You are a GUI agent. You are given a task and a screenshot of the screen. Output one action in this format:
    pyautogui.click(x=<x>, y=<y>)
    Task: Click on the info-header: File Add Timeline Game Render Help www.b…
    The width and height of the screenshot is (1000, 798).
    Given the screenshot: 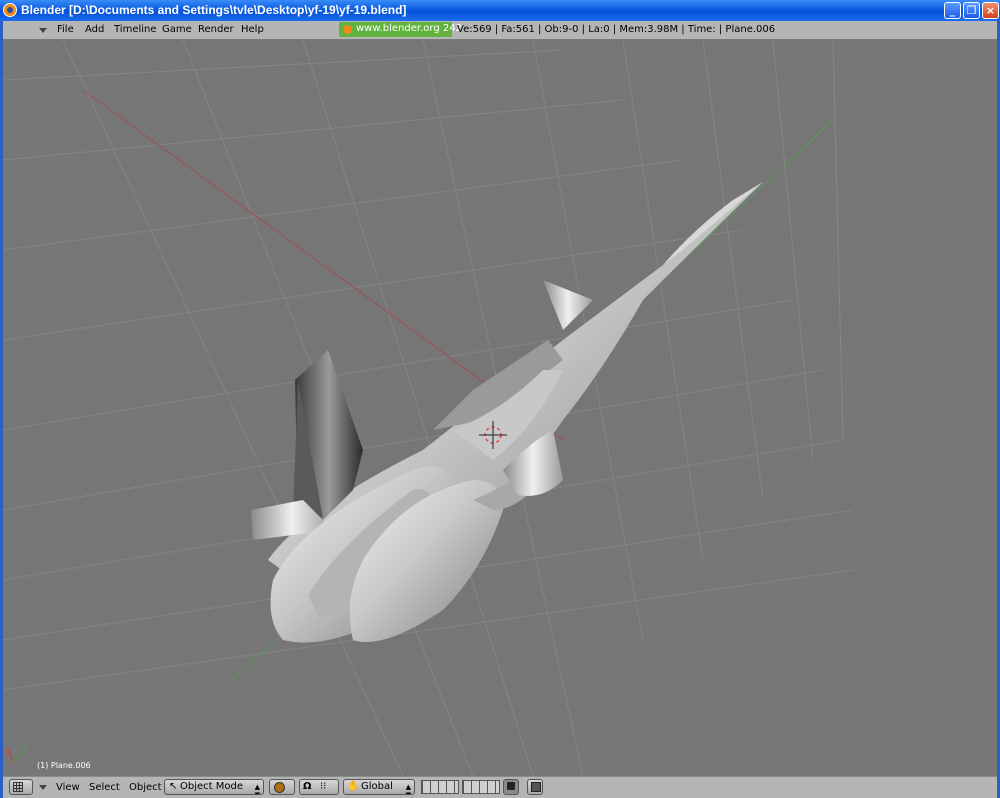 What is the action you would take?
    pyautogui.click(x=500, y=30)
    